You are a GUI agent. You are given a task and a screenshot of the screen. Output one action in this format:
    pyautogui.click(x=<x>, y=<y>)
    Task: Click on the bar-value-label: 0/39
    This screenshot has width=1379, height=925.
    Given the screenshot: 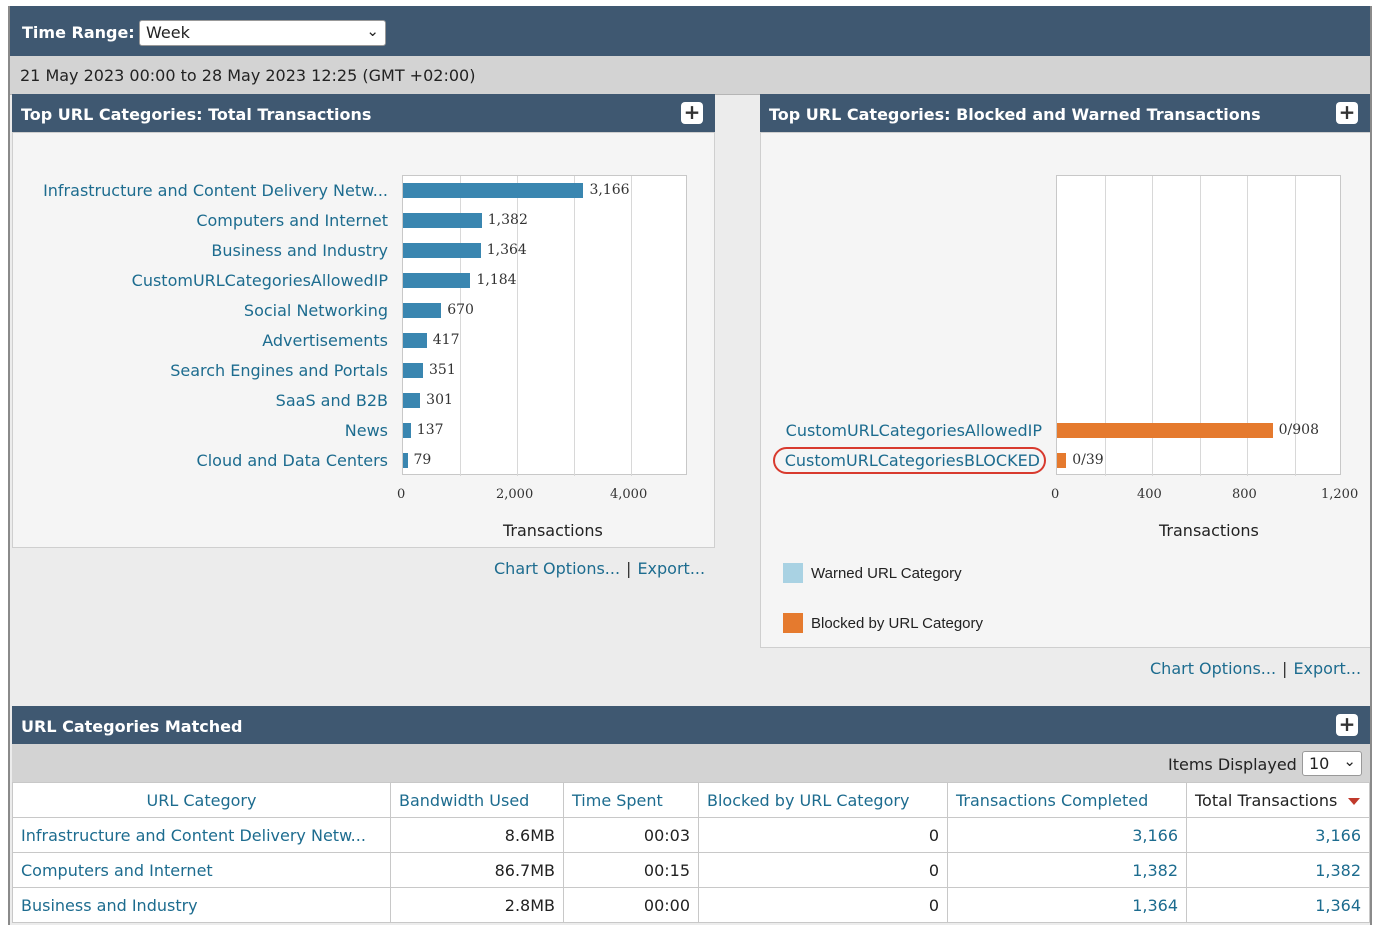 What is the action you would take?
    pyautogui.click(x=1088, y=460)
    